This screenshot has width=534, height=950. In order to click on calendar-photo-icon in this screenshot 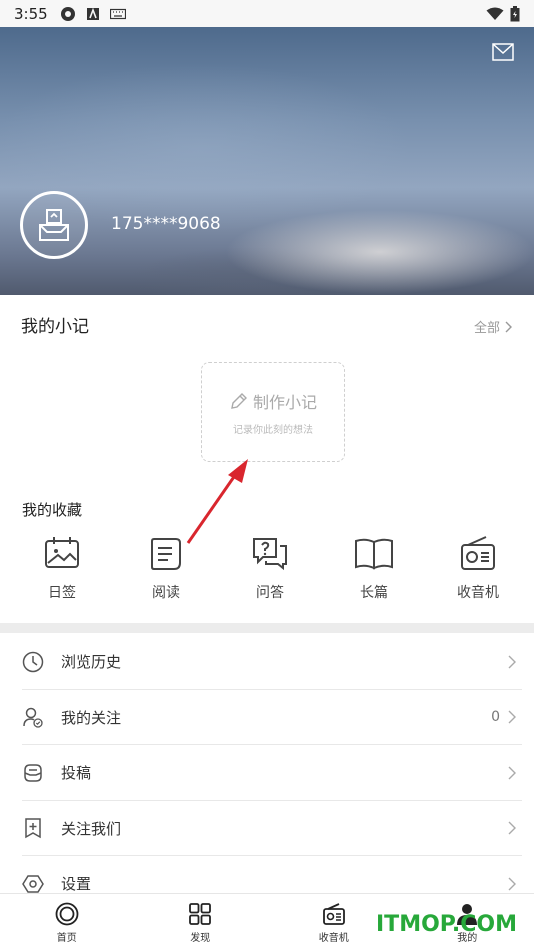, I will do `click(62, 552)`.